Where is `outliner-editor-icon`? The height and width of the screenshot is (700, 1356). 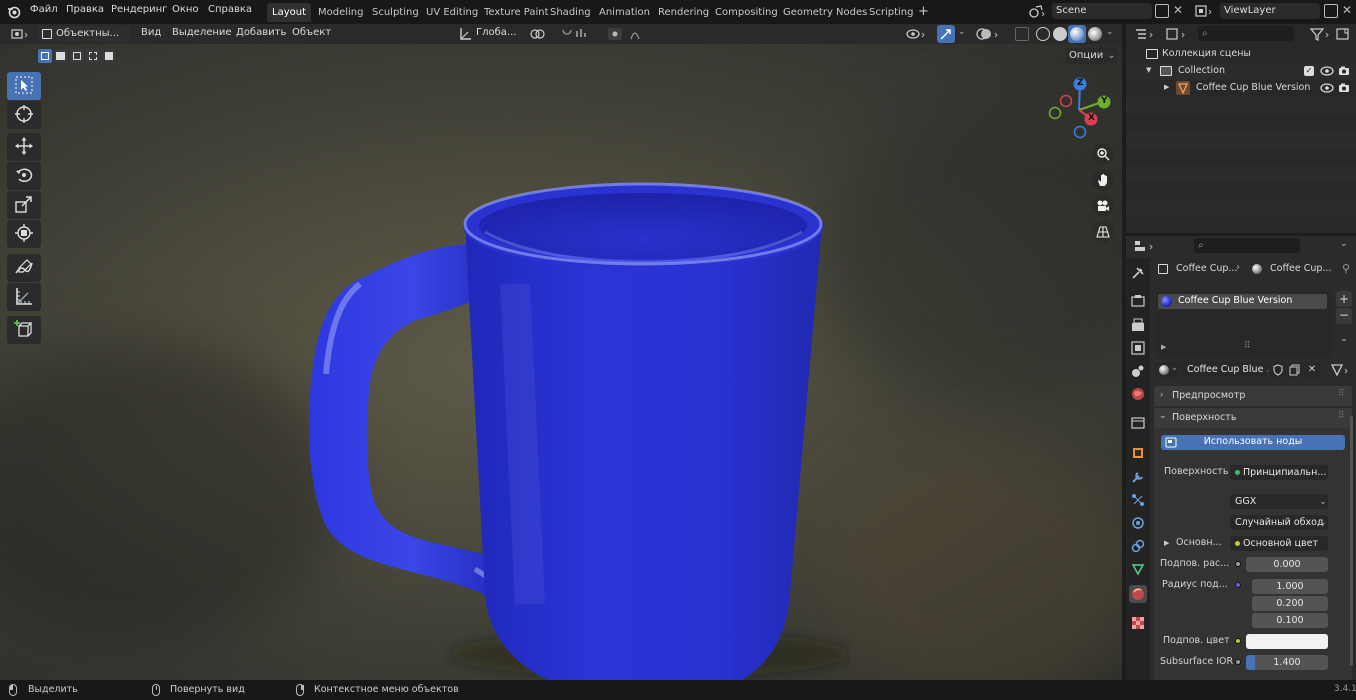 outliner-editor-icon is located at coordinates (1146, 34).